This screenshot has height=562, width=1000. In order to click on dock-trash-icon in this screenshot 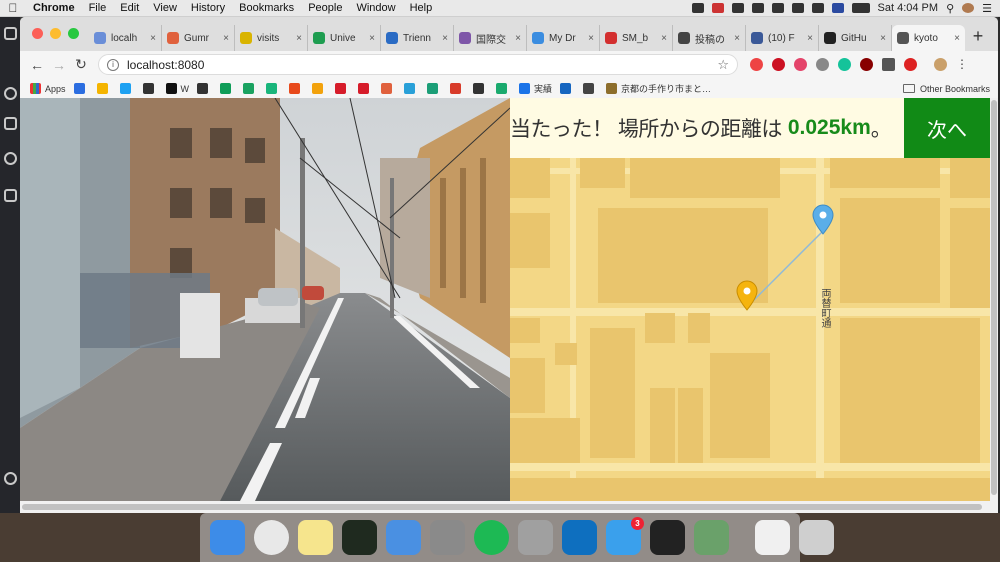, I will do `click(816, 537)`.